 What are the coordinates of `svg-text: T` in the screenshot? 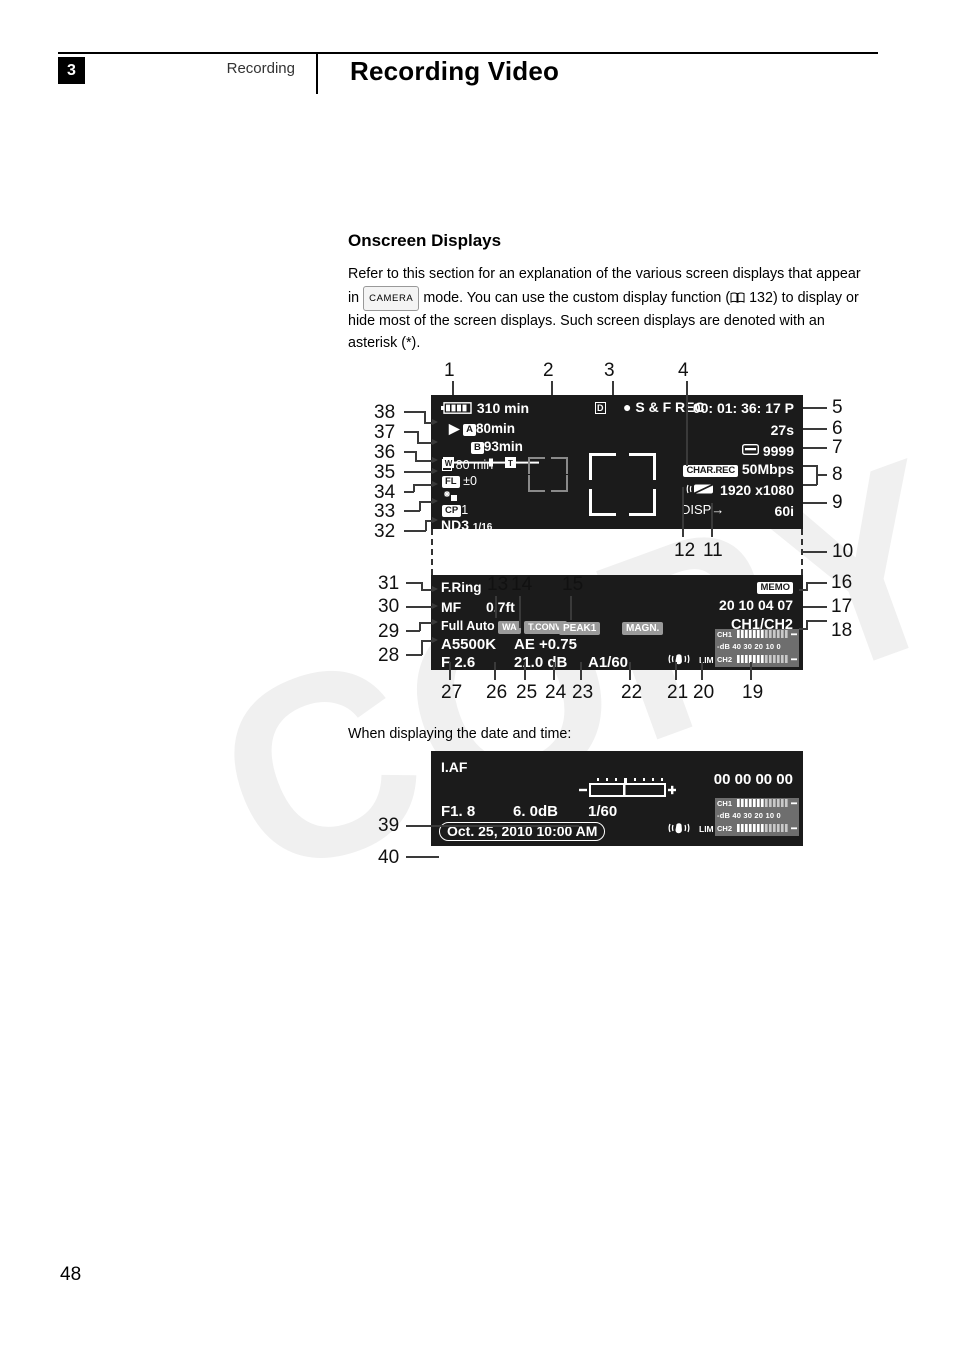 It's located at (510, 463).